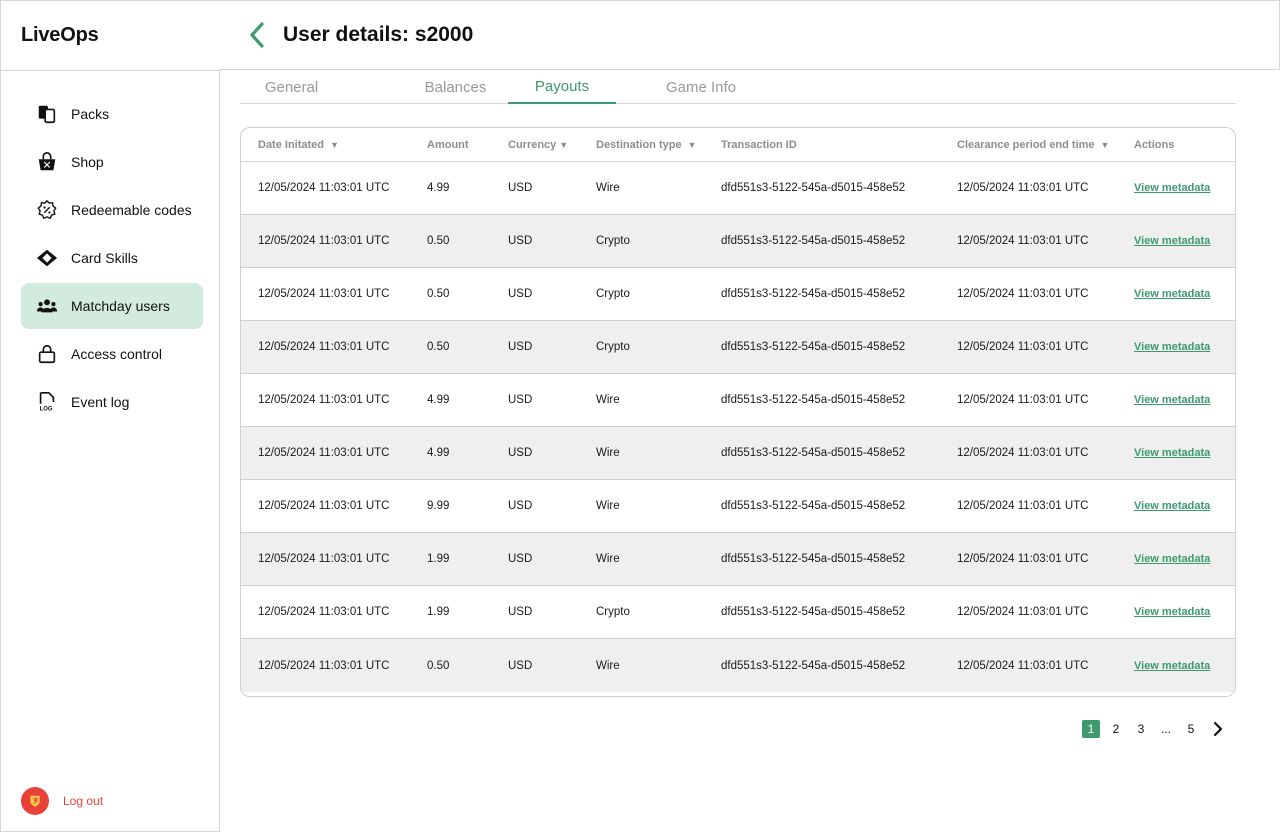 The width and height of the screenshot is (1280, 832). What do you see at coordinates (378, 34) in the screenshot?
I see `page-title: User details: s2000` at bounding box center [378, 34].